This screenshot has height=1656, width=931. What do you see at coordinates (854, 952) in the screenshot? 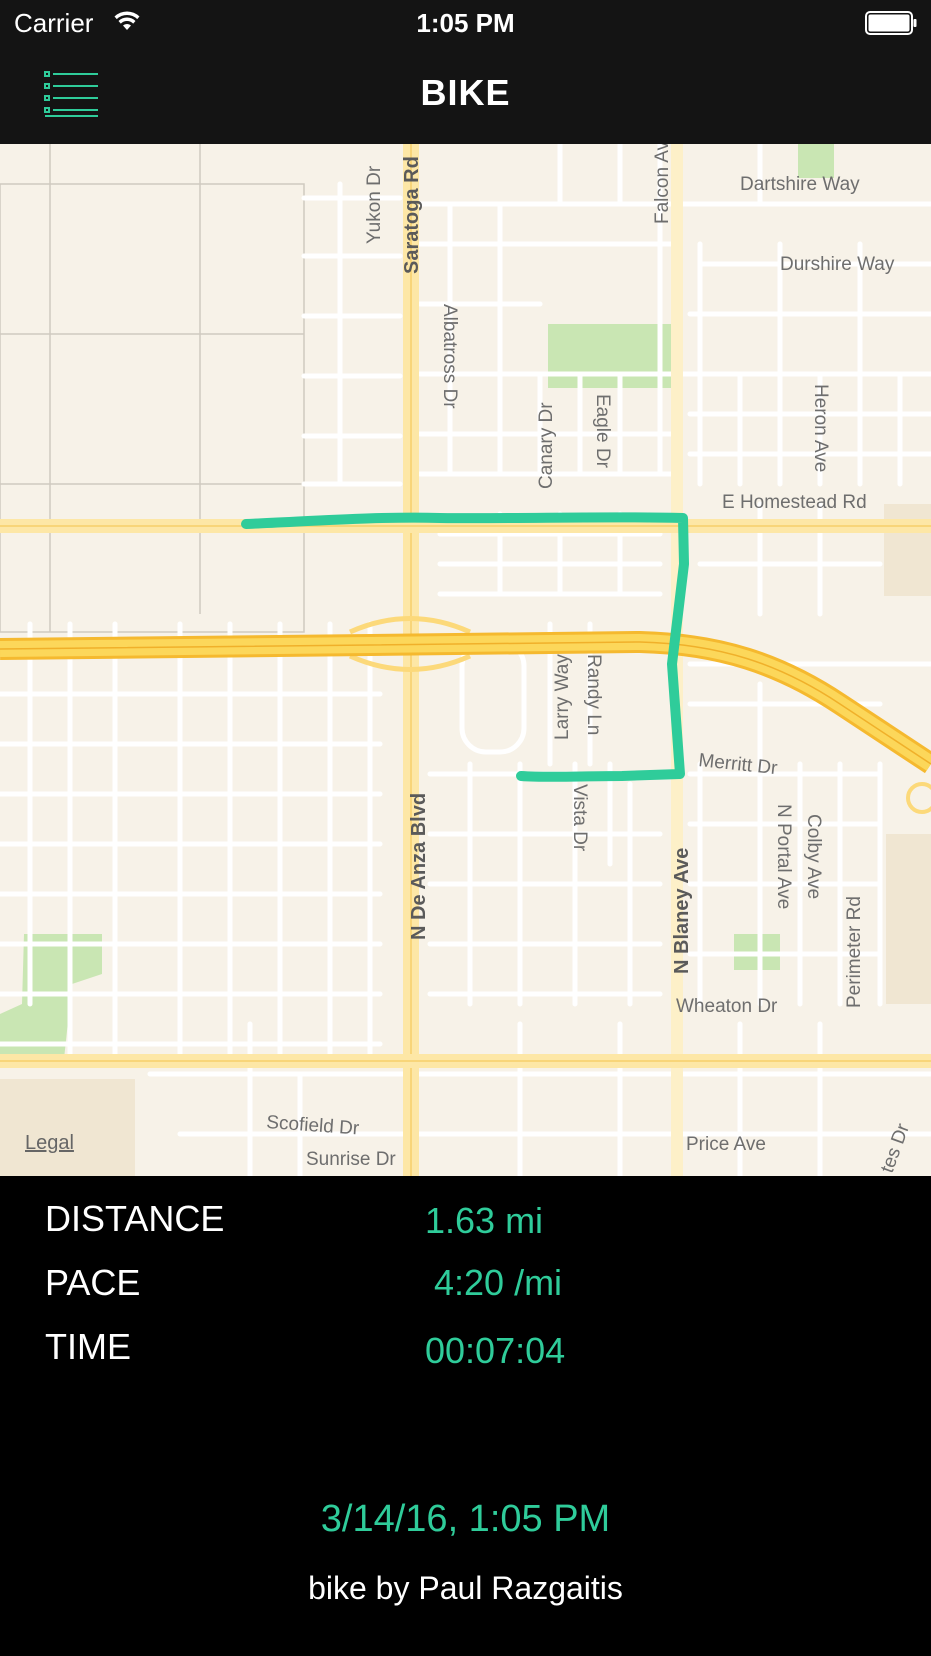
I see `street-label: Perimeter Rd` at bounding box center [854, 952].